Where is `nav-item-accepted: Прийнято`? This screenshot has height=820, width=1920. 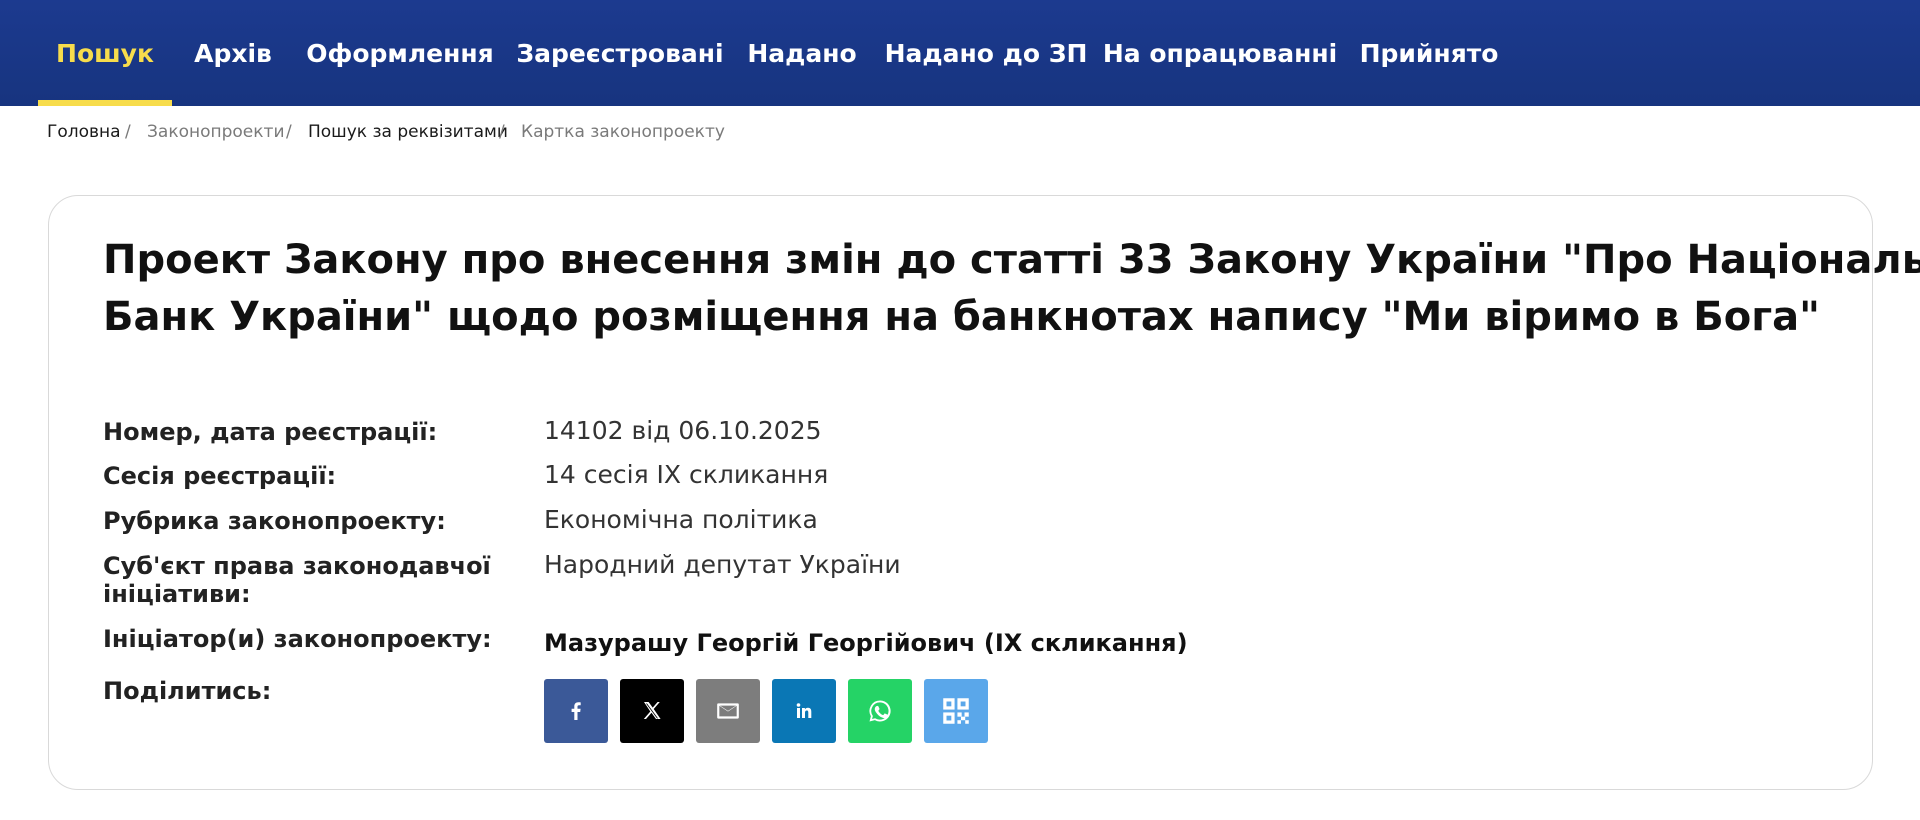 nav-item-accepted: Прийнято is located at coordinates (1429, 53).